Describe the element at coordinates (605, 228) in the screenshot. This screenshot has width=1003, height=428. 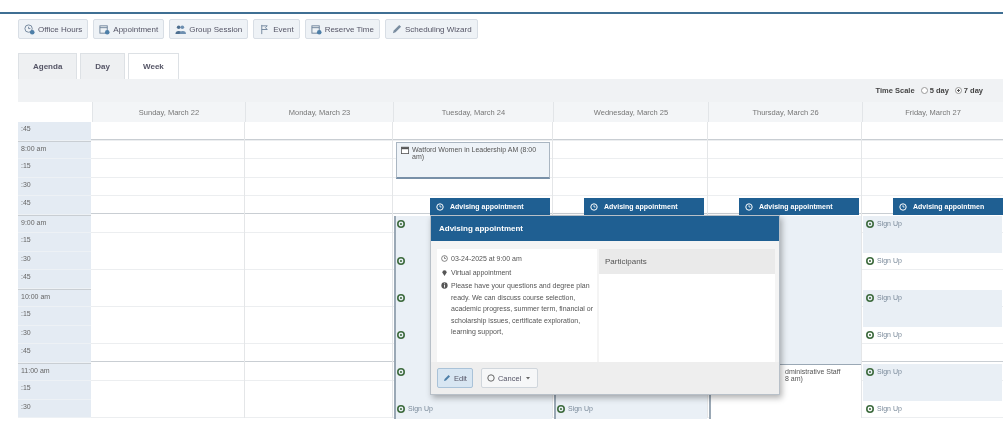
I see `popover-title: Advising appointment` at that location.